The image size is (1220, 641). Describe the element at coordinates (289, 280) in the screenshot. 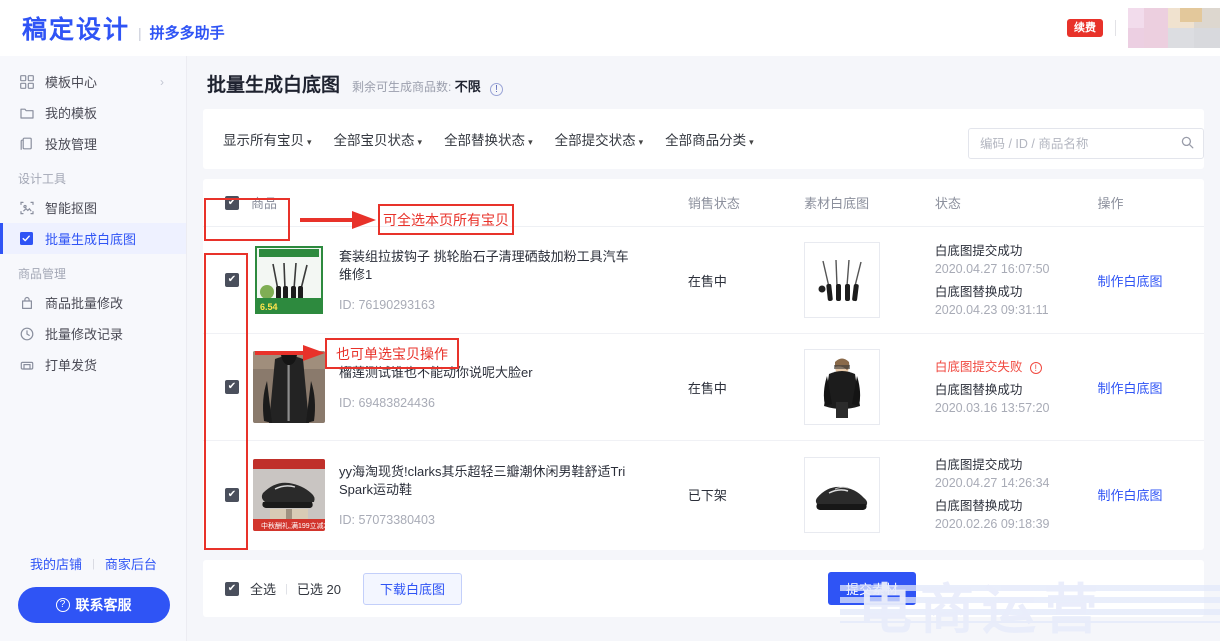

I see `wrench-tools-thumb: 6.54` at that location.